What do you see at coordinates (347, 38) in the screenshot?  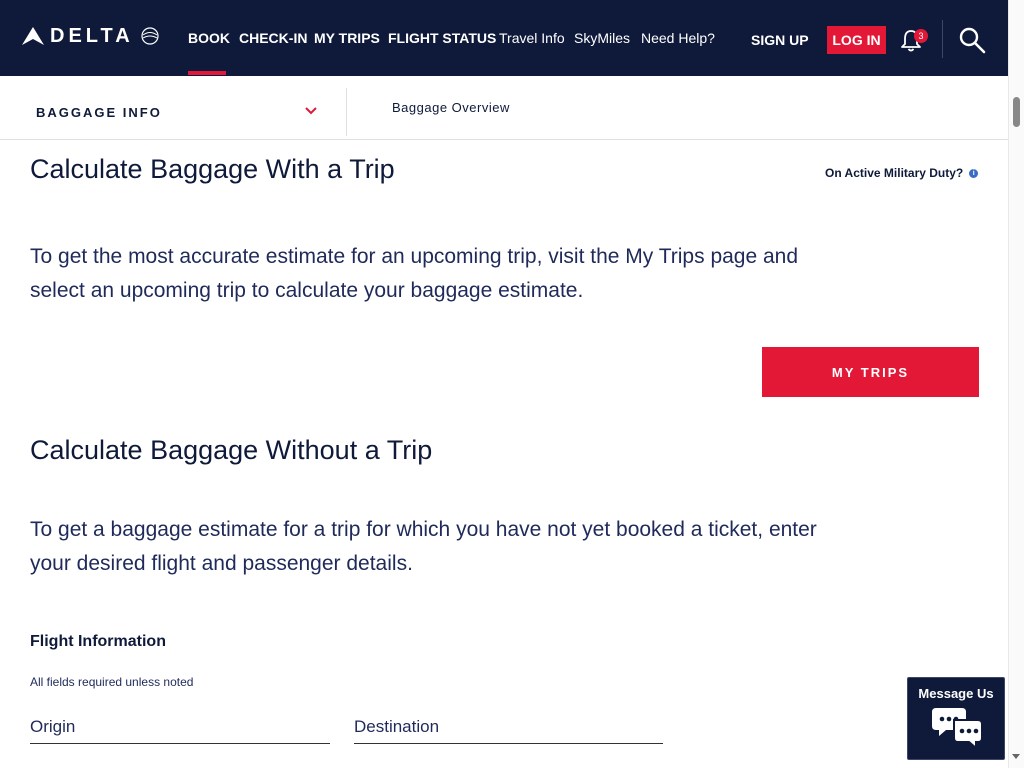 I see `nav-my-trips: MY TRIPS` at bounding box center [347, 38].